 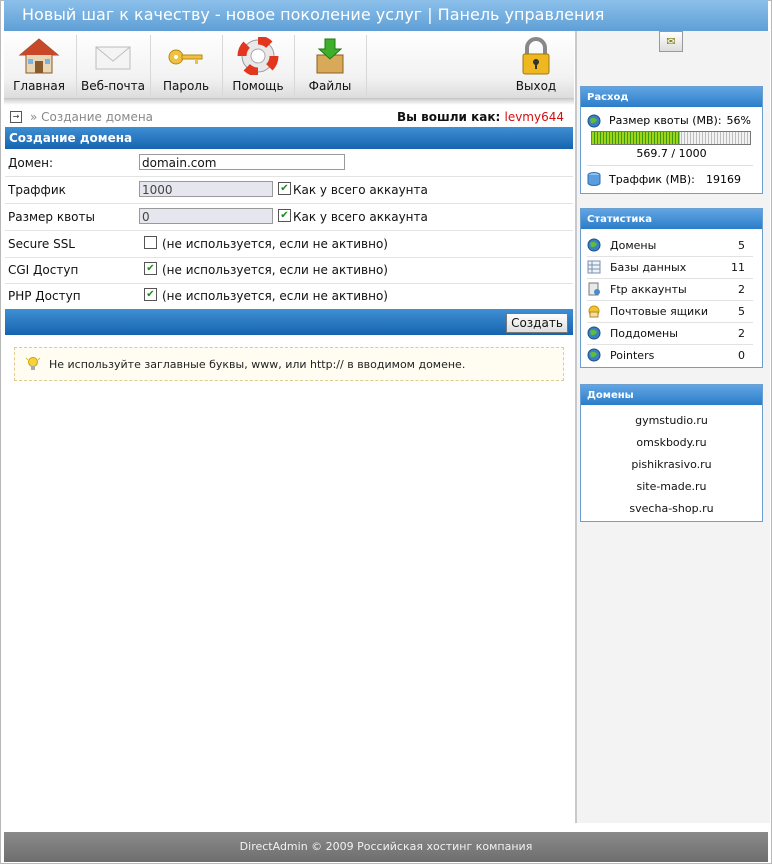 What do you see at coordinates (92, 117) in the screenshot?
I see `breadcrumb-current: » Создание домена` at bounding box center [92, 117].